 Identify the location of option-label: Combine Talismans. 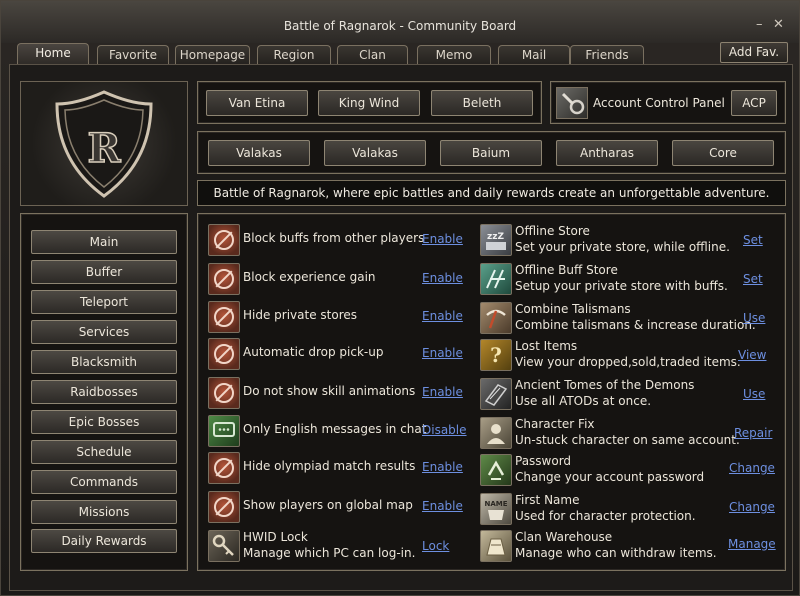
(573, 309).